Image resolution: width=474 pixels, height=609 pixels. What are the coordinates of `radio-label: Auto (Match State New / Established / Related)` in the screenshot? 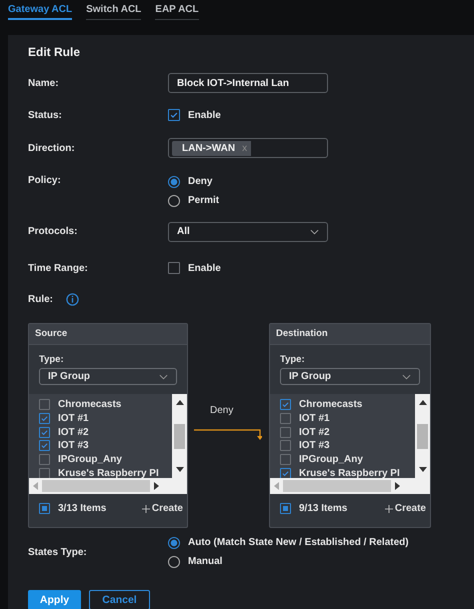 It's located at (298, 542).